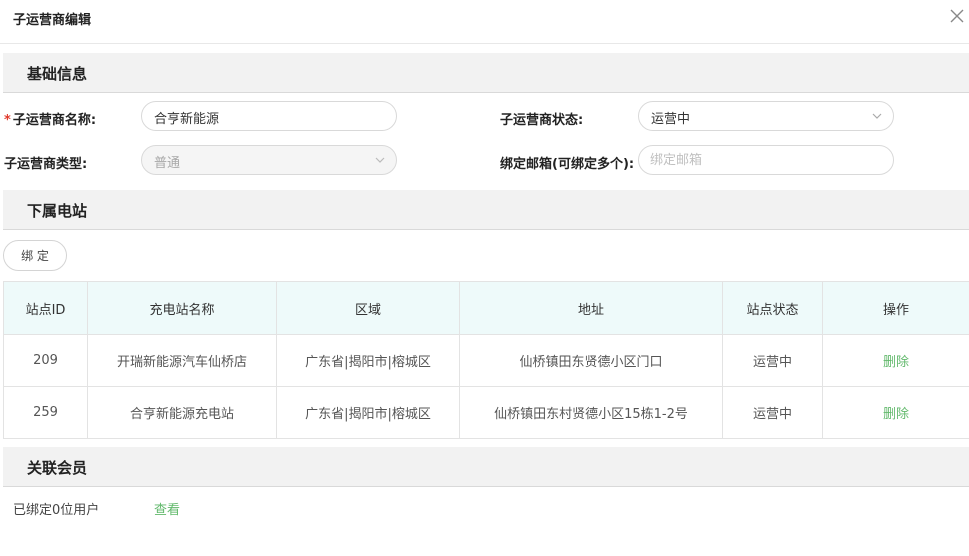 The height and width of the screenshot is (556, 969). Describe the element at coordinates (46, 164) in the screenshot. I see `type-label: 子运营商类型:` at that location.